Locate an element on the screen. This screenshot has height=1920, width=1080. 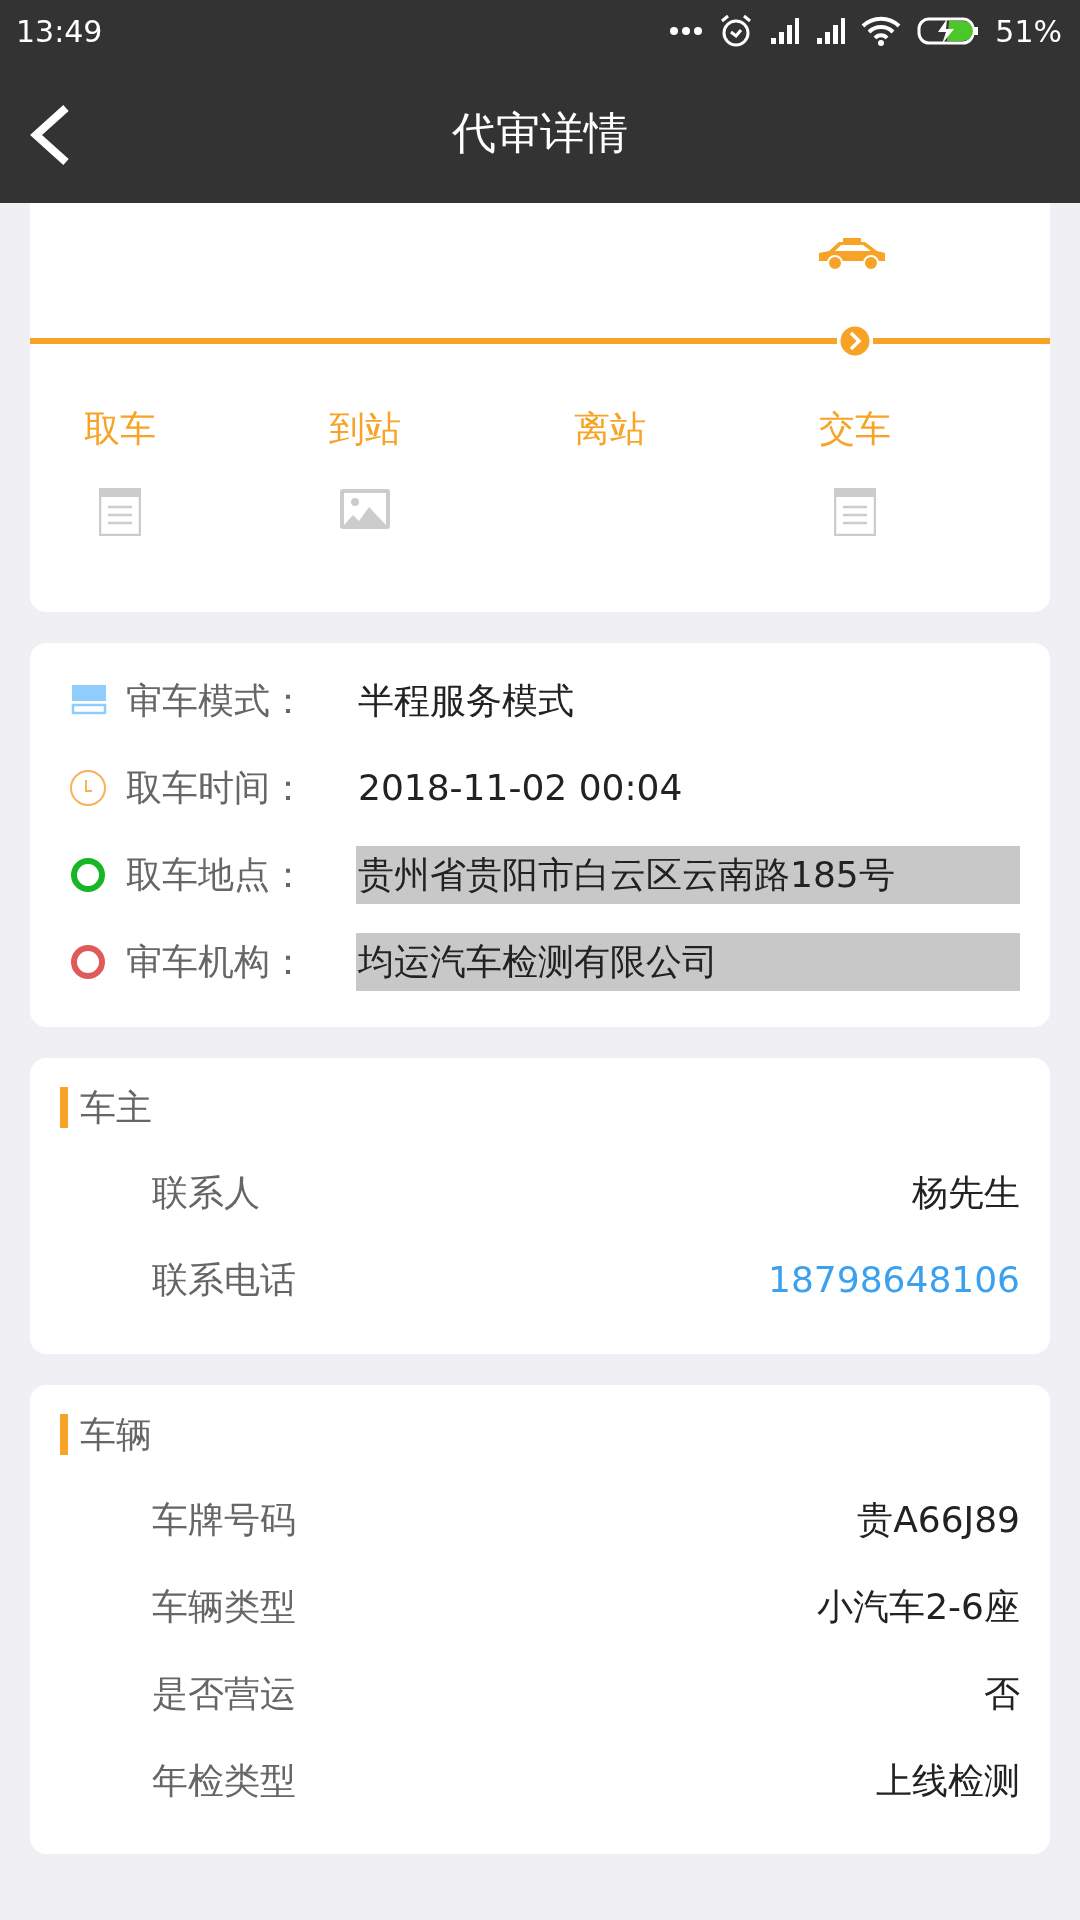
row-value: 小汽车2-6座 is located at coordinates (918, 1606).